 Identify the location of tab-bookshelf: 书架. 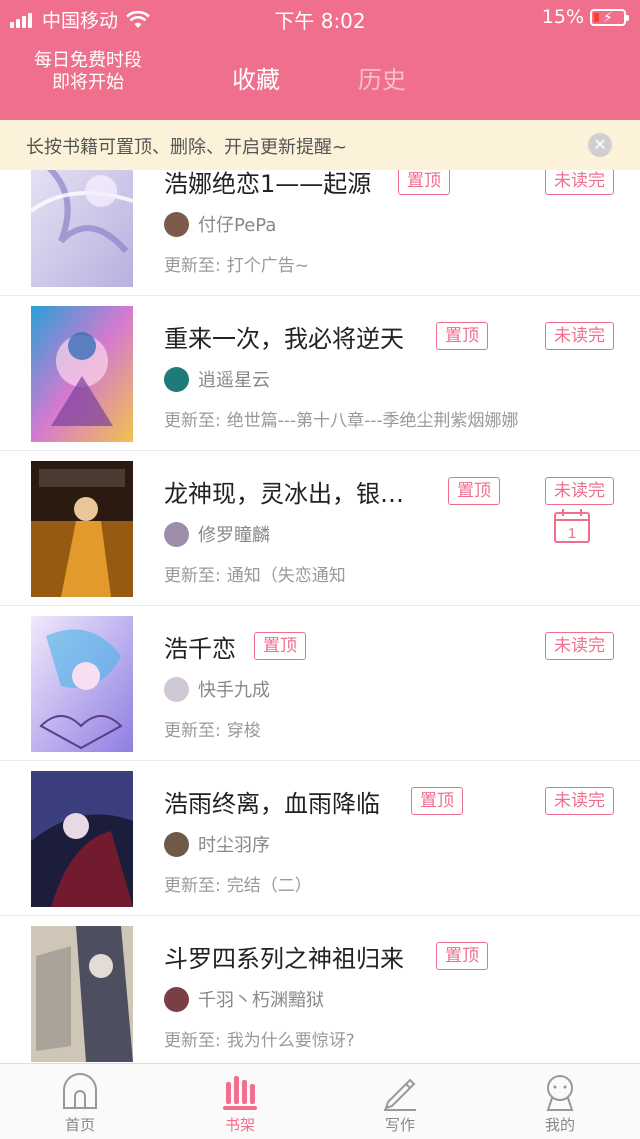
(240, 1101).